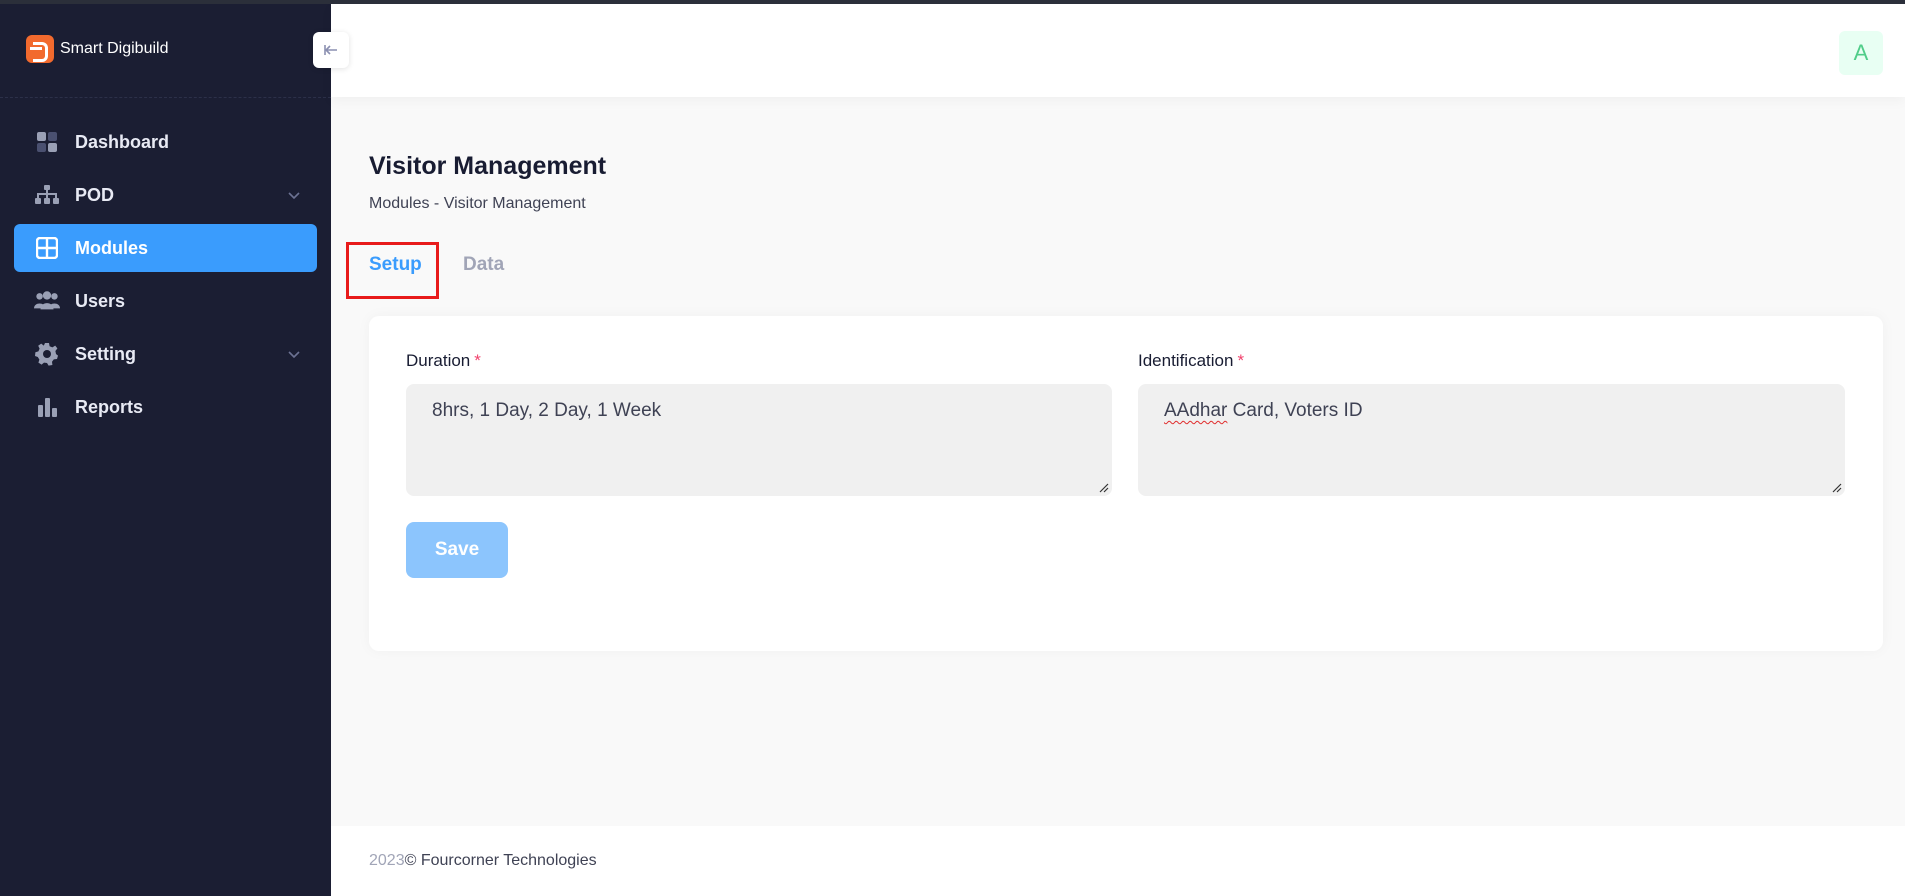  What do you see at coordinates (165, 354) in the screenshot?
I see `sidebar-item-setting: Setting` at bounding box center [165, 354].